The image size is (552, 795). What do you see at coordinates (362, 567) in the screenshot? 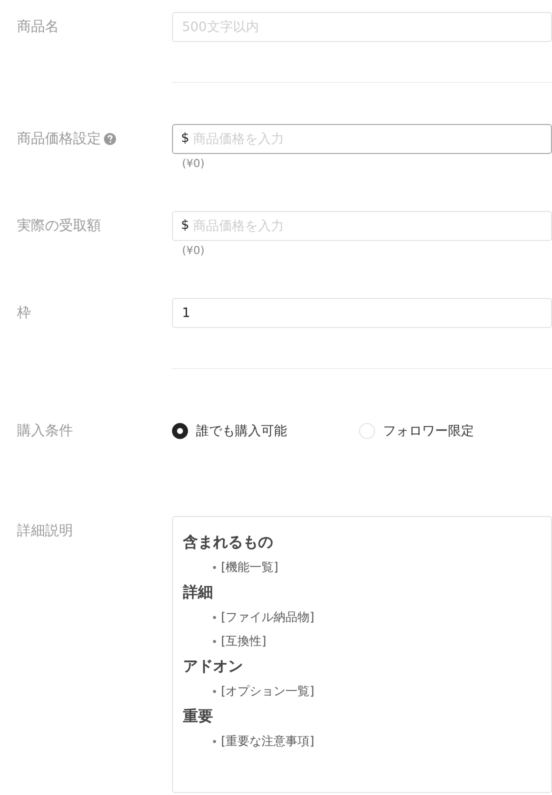
I see `bullet-item: [機能一覧]` at bounding box center [362, 567].